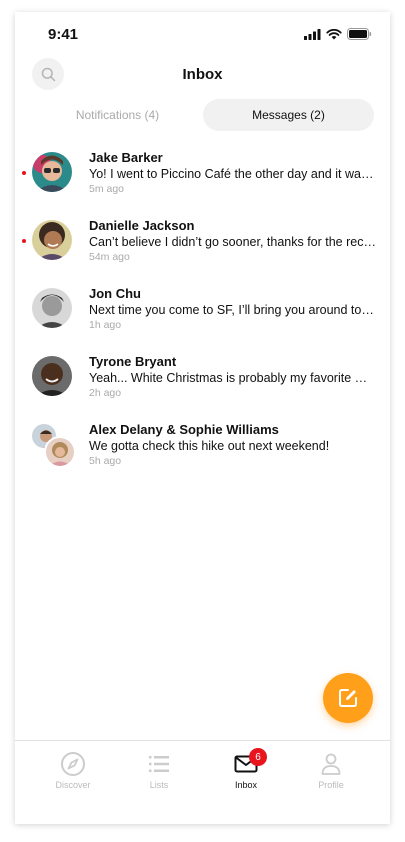 The width and height of the screenshot is (405, 842). Describe the element at coordinates (115, 293) in the screenshot. I see `sender-name: Jon Chu` at that location.